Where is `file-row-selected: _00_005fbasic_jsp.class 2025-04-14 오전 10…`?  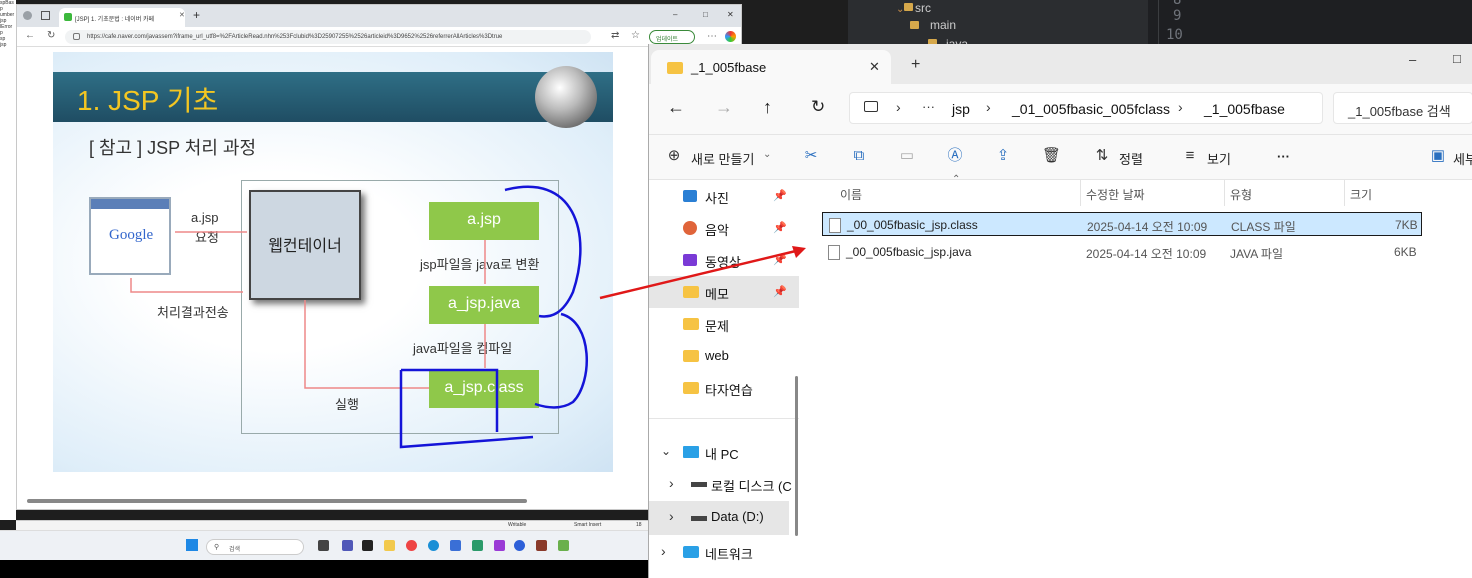
file-row-selected: _00_005fbasic_jsp.class 2025-04-14 오전 10… is located at coordinates (1122, 224).